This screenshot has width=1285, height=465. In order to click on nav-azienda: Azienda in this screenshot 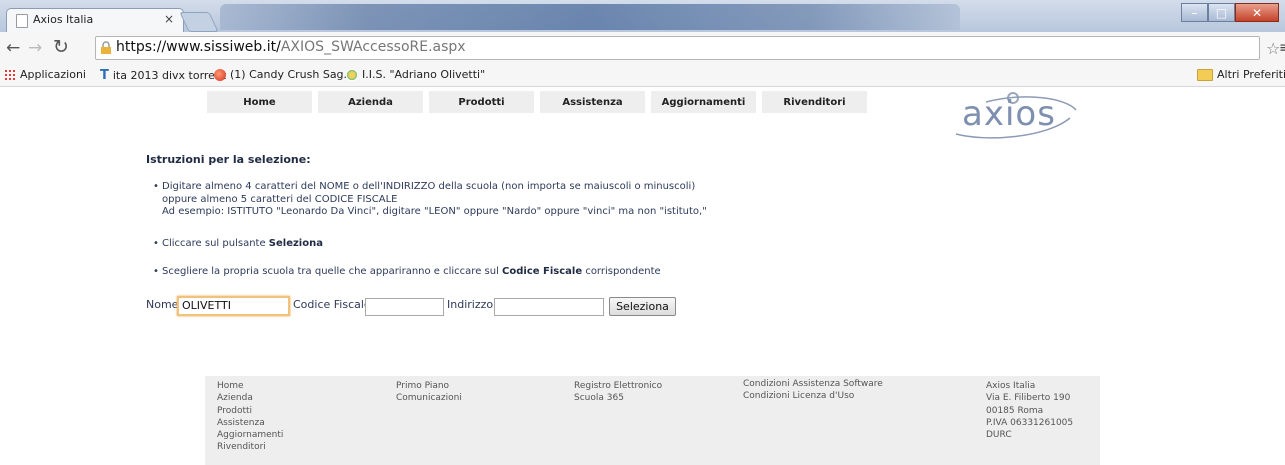, I will do `click(370, 102)`.